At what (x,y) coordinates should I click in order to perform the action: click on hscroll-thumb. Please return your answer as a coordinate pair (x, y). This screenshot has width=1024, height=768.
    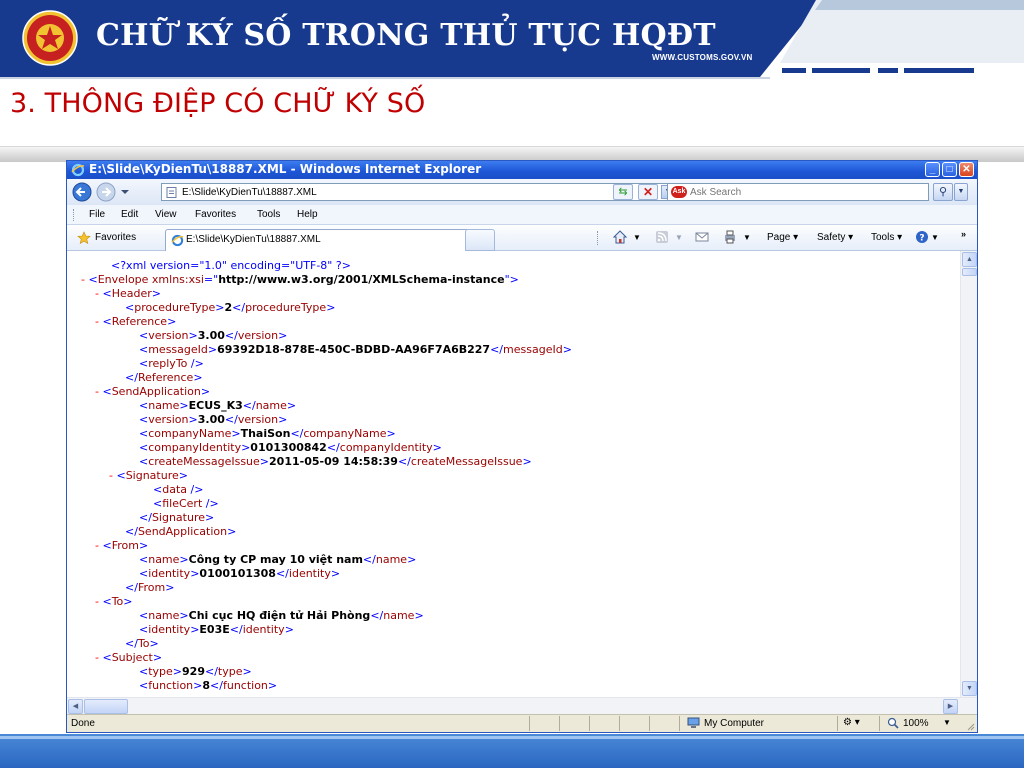
    Looking at the image, I should click on (106, 706).